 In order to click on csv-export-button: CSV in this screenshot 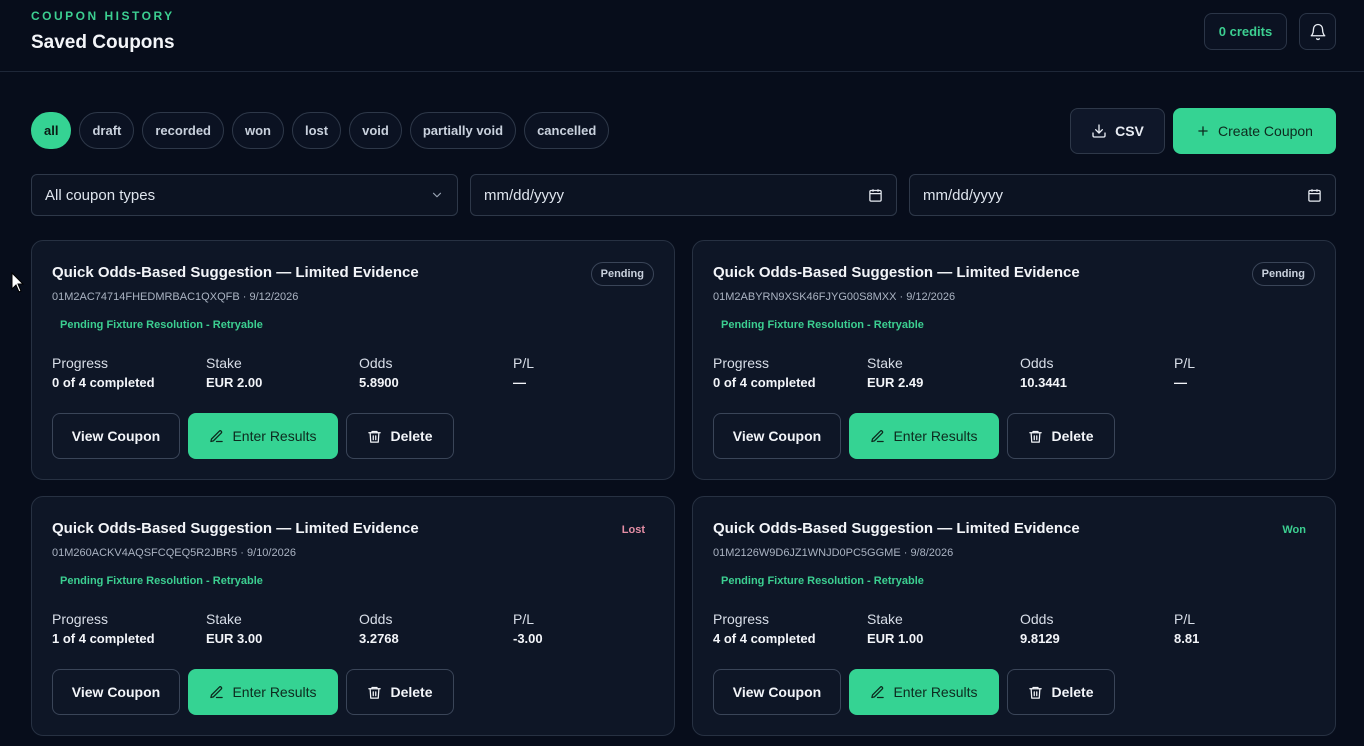, I will do `click(1117, 131)`.